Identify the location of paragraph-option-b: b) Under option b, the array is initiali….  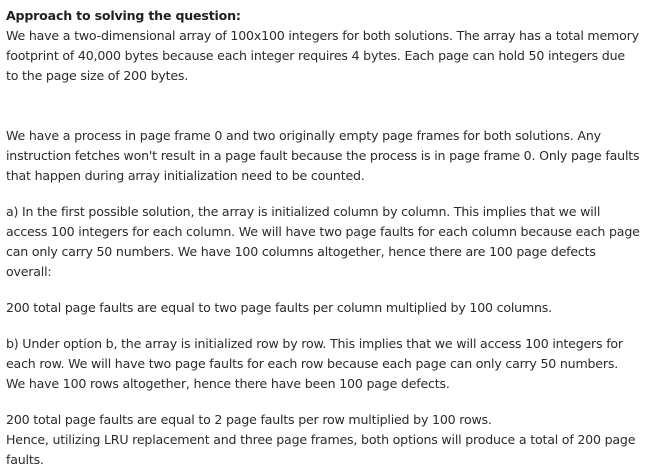
(314, 363).